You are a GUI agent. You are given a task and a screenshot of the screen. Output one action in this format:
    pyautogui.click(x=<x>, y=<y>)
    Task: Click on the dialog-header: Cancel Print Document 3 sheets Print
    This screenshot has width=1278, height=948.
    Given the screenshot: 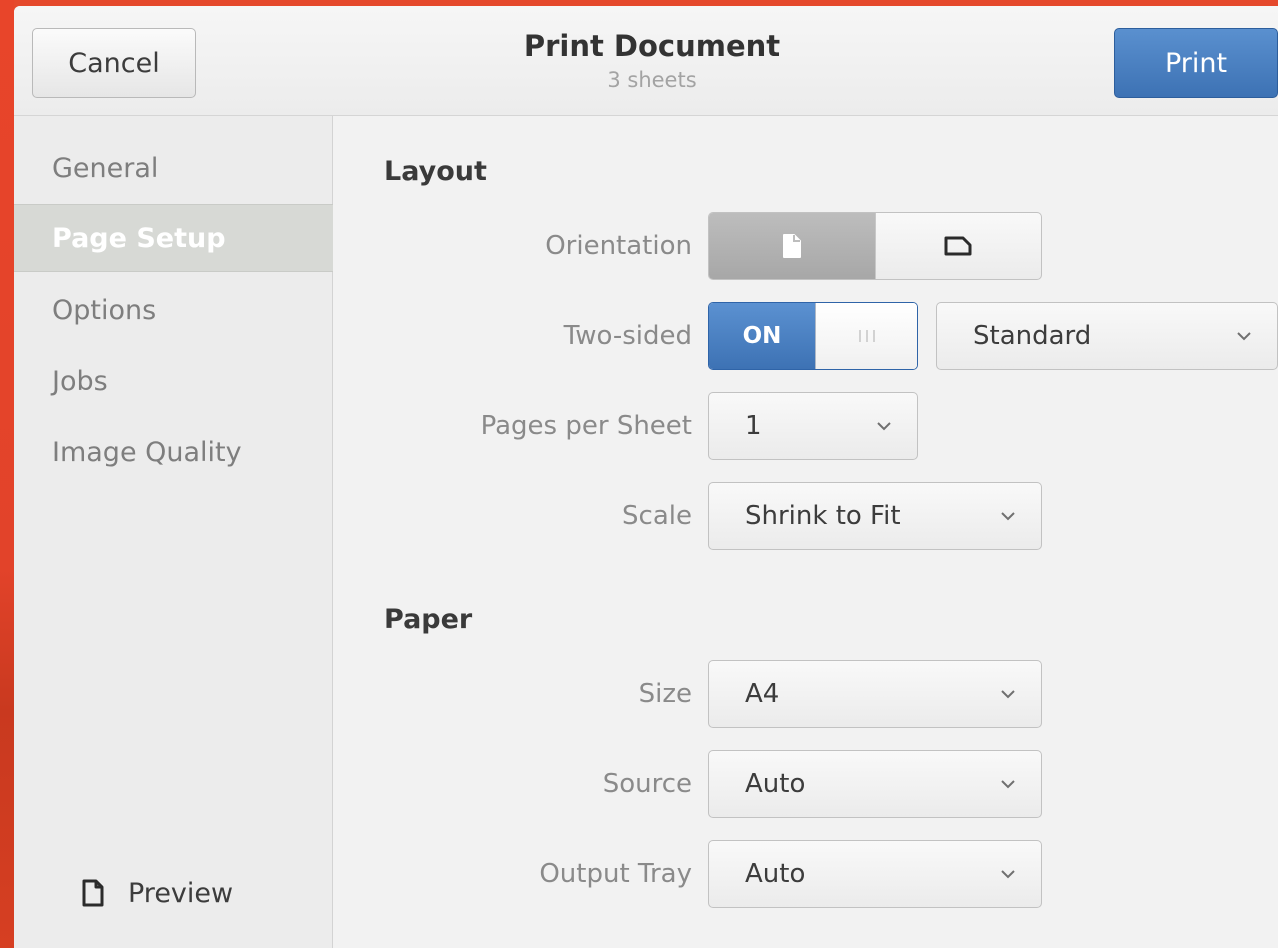 What is the action you would take?
    pyautogui.click(x=646, y=61)
    